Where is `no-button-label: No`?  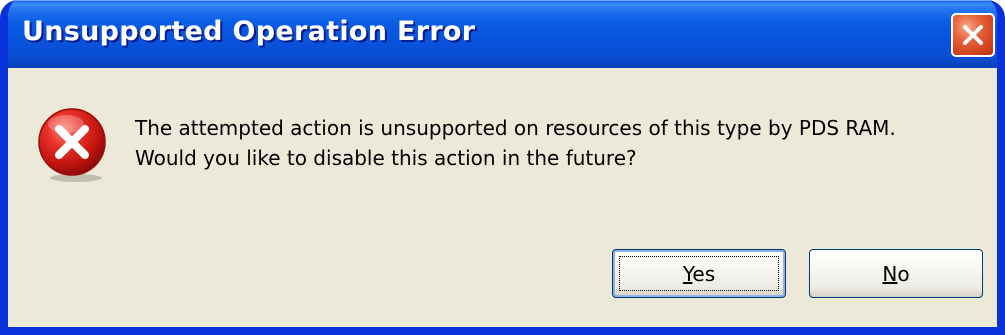 no-button-label: No is located at coordinates (895, 274).